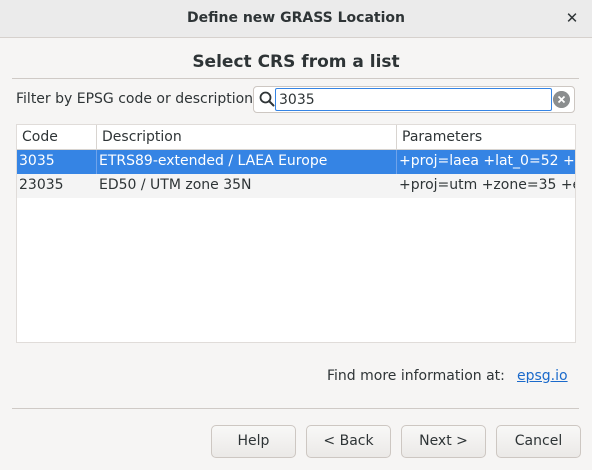 The height and width of the screenshot is (470, 592). I want to click on window-title: Define new GRASS Location, so click(296, 18).